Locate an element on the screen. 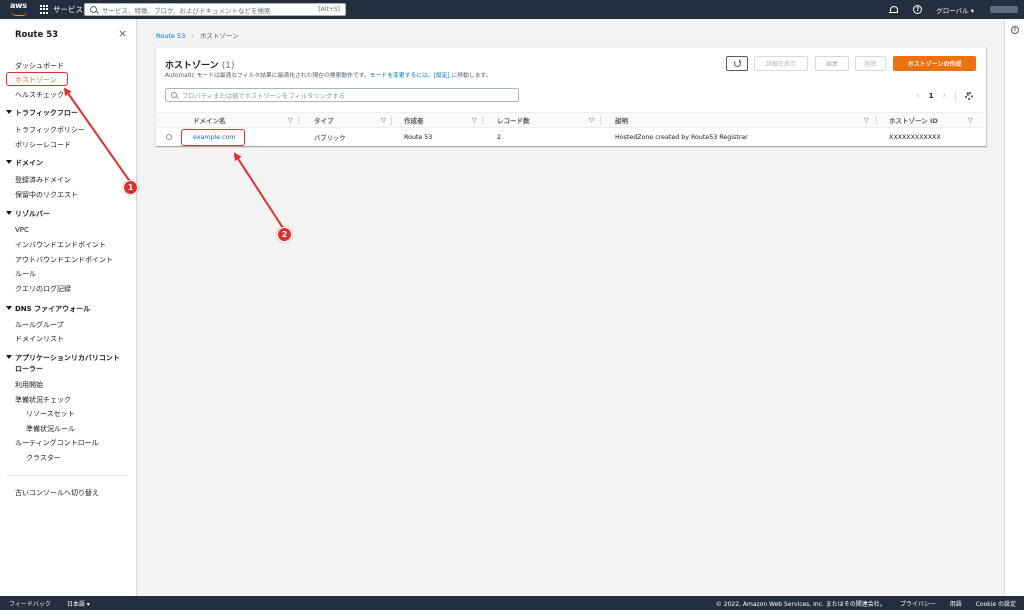 This screenshot has height=610, width=1024. feedback-link: フィードバック is located at coordinates (30, 603).